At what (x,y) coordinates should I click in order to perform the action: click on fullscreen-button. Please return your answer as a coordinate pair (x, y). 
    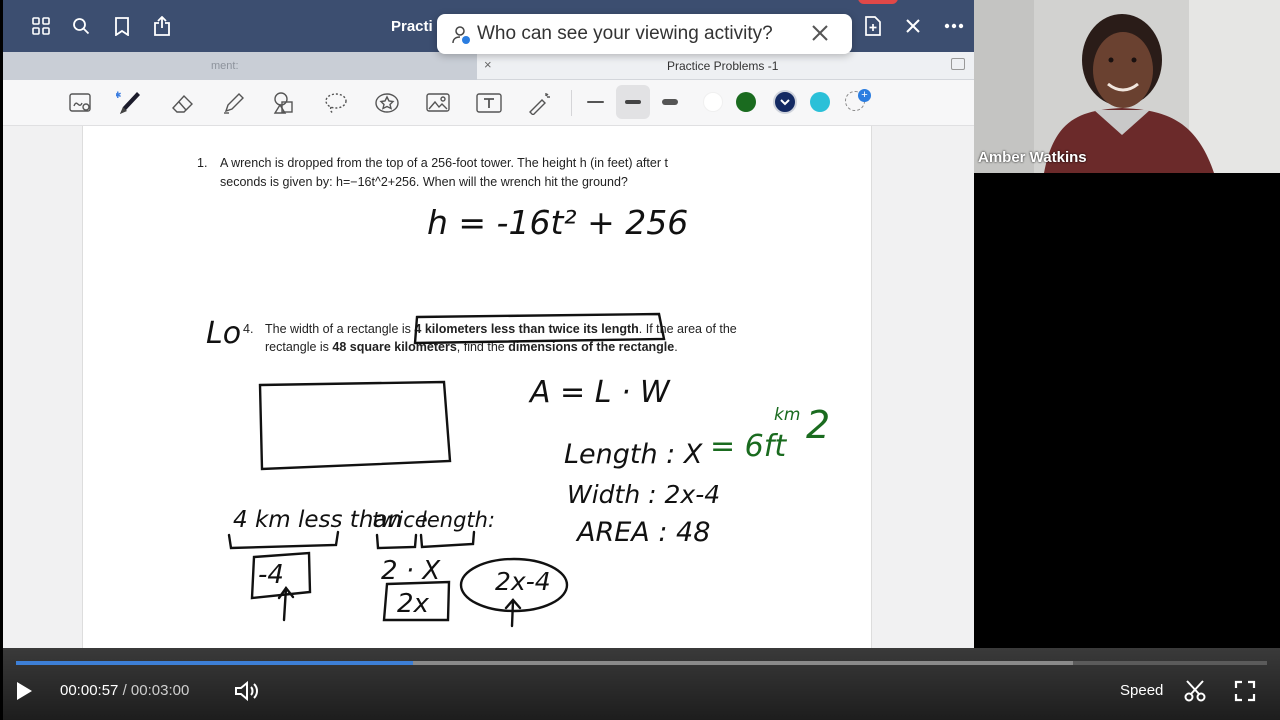
    Looking at the image, I should click on (1245, 691).